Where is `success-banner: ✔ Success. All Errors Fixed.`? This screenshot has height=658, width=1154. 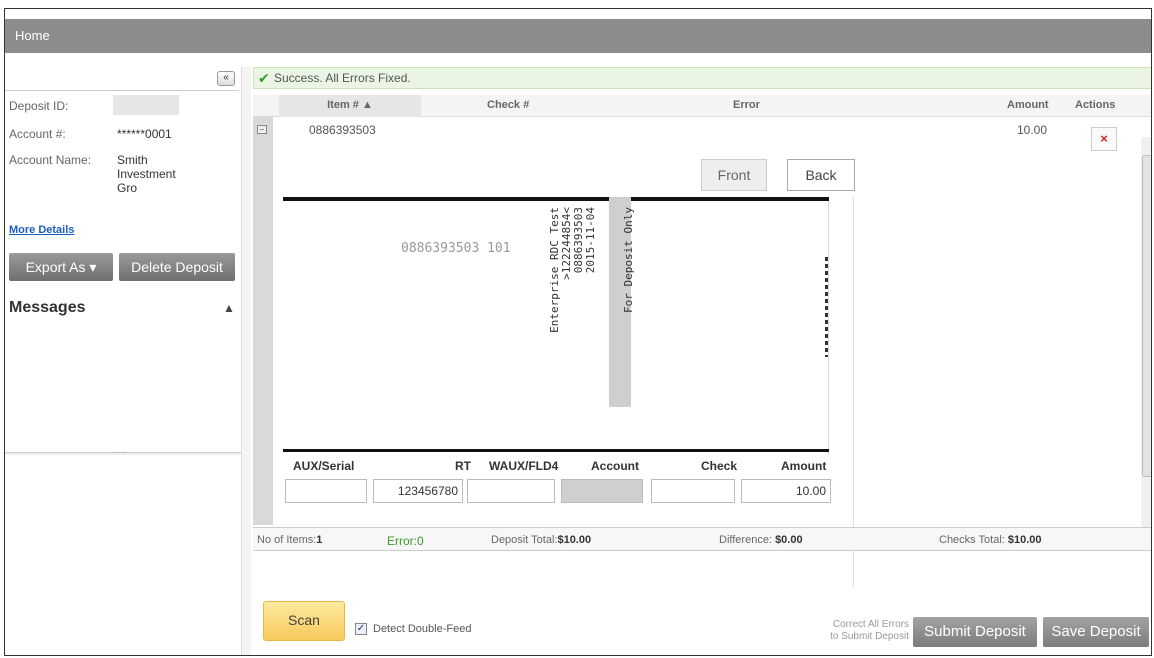 success-banner: ✔ Success. All Errors Fixed. is located at coordinates (702, 78).